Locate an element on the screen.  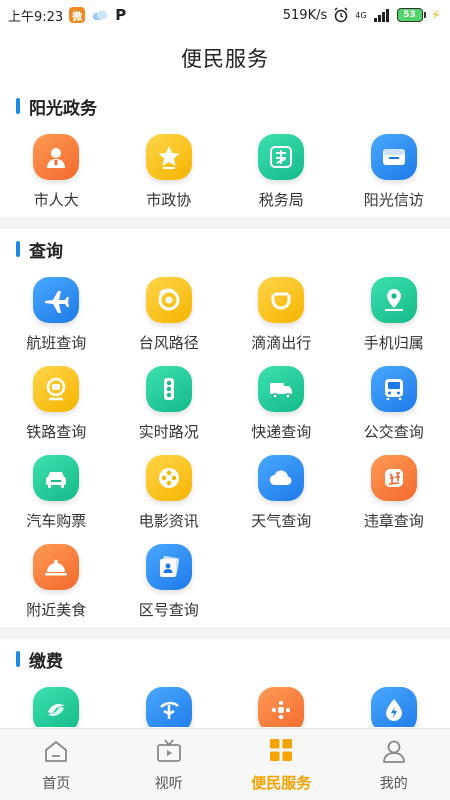
service-label: 违章查询 is located at coordinates (393, 521).